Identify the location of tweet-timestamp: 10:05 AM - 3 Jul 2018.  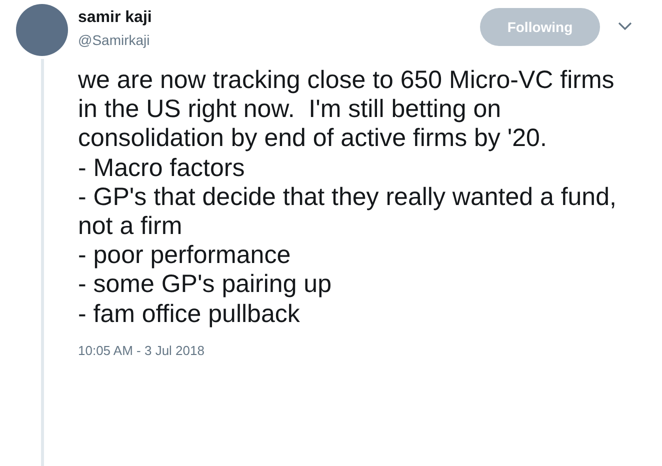
(141, 350).